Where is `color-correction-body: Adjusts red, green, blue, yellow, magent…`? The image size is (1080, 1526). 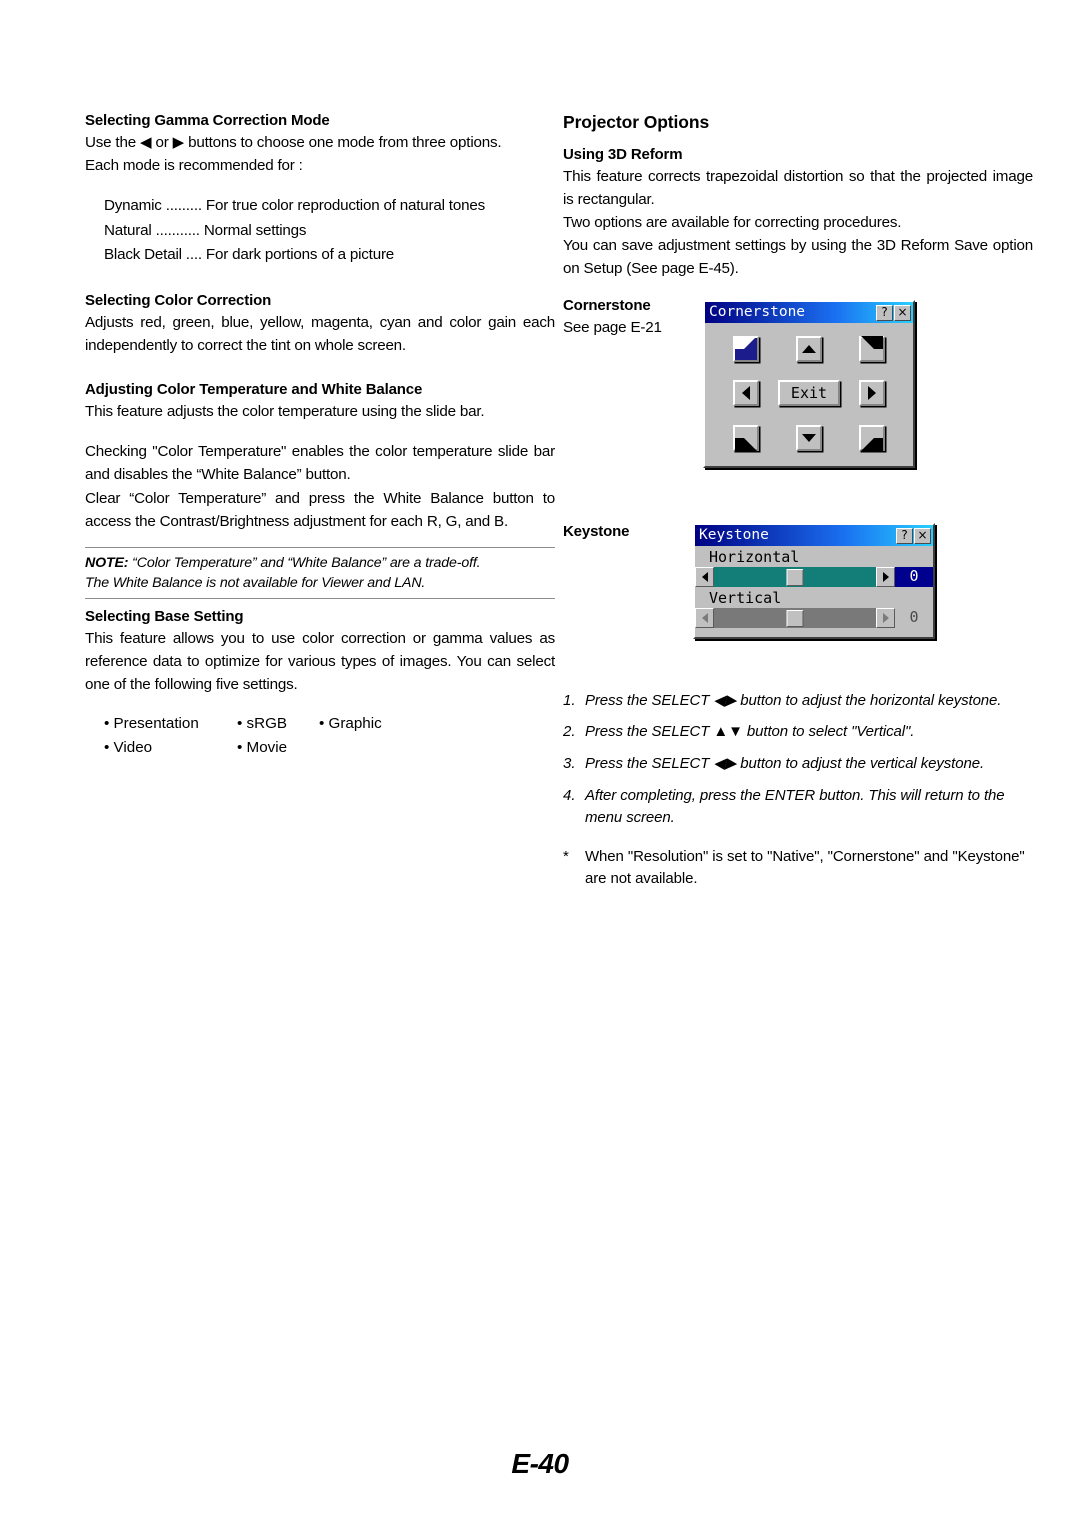
color-correction-body: Adjusts red, green, blue, yellow, magent… is located at coordinates (320, 334).